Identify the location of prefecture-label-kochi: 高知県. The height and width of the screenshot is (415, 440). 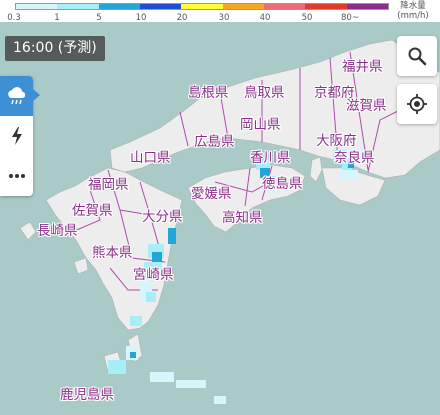
(242, 218).